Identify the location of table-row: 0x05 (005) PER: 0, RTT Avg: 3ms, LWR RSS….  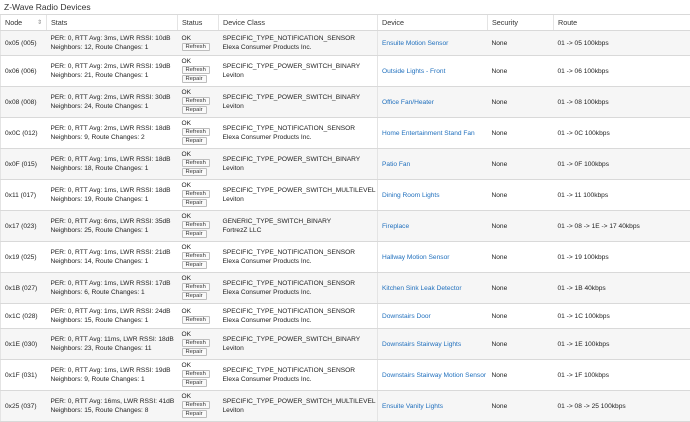
(345, 43).